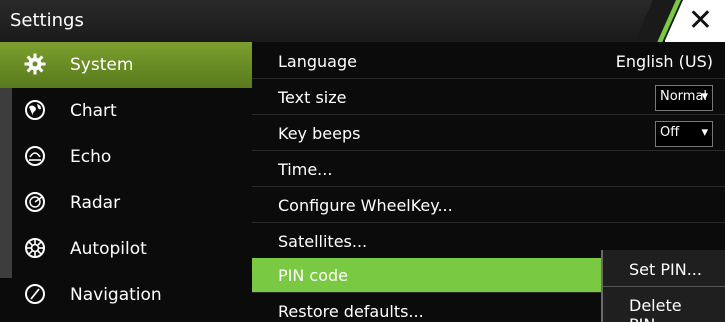  I want to click on radar-icon, so click(35, 202).